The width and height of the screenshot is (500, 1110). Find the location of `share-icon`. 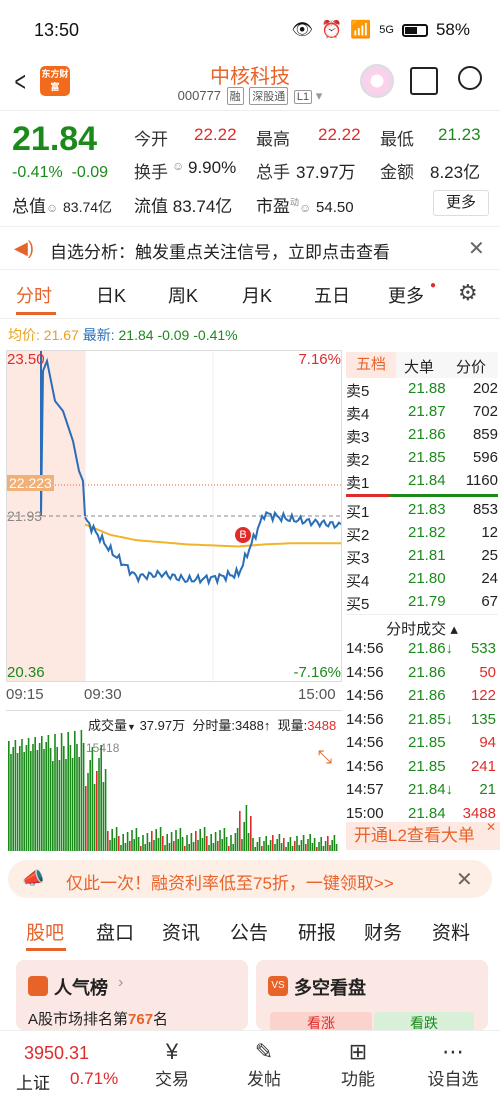

share-icon is located at coordinates (424, 81).